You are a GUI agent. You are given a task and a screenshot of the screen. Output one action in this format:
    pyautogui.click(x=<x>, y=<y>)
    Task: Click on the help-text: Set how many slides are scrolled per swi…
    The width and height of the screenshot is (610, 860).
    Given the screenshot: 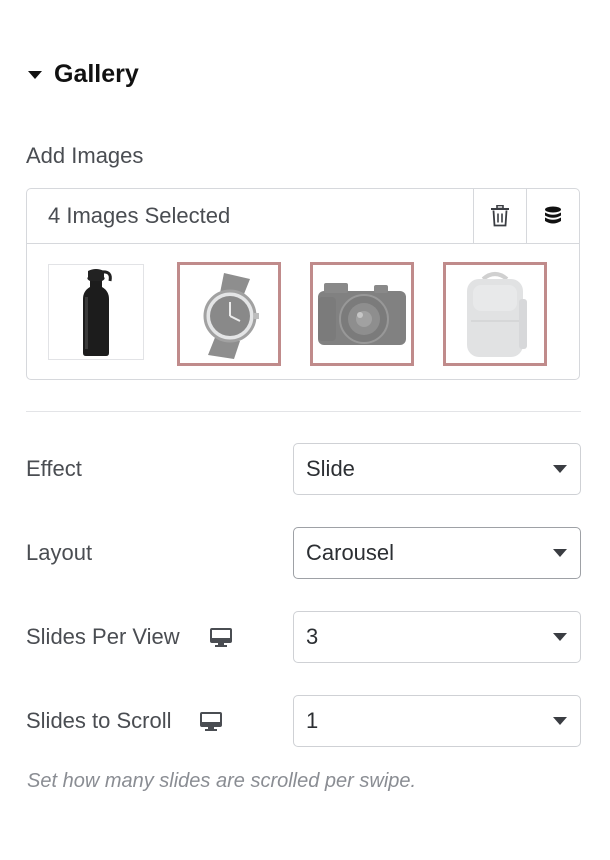 What is the action you would take?
    pyautogui.click(x=222, y=781)
    